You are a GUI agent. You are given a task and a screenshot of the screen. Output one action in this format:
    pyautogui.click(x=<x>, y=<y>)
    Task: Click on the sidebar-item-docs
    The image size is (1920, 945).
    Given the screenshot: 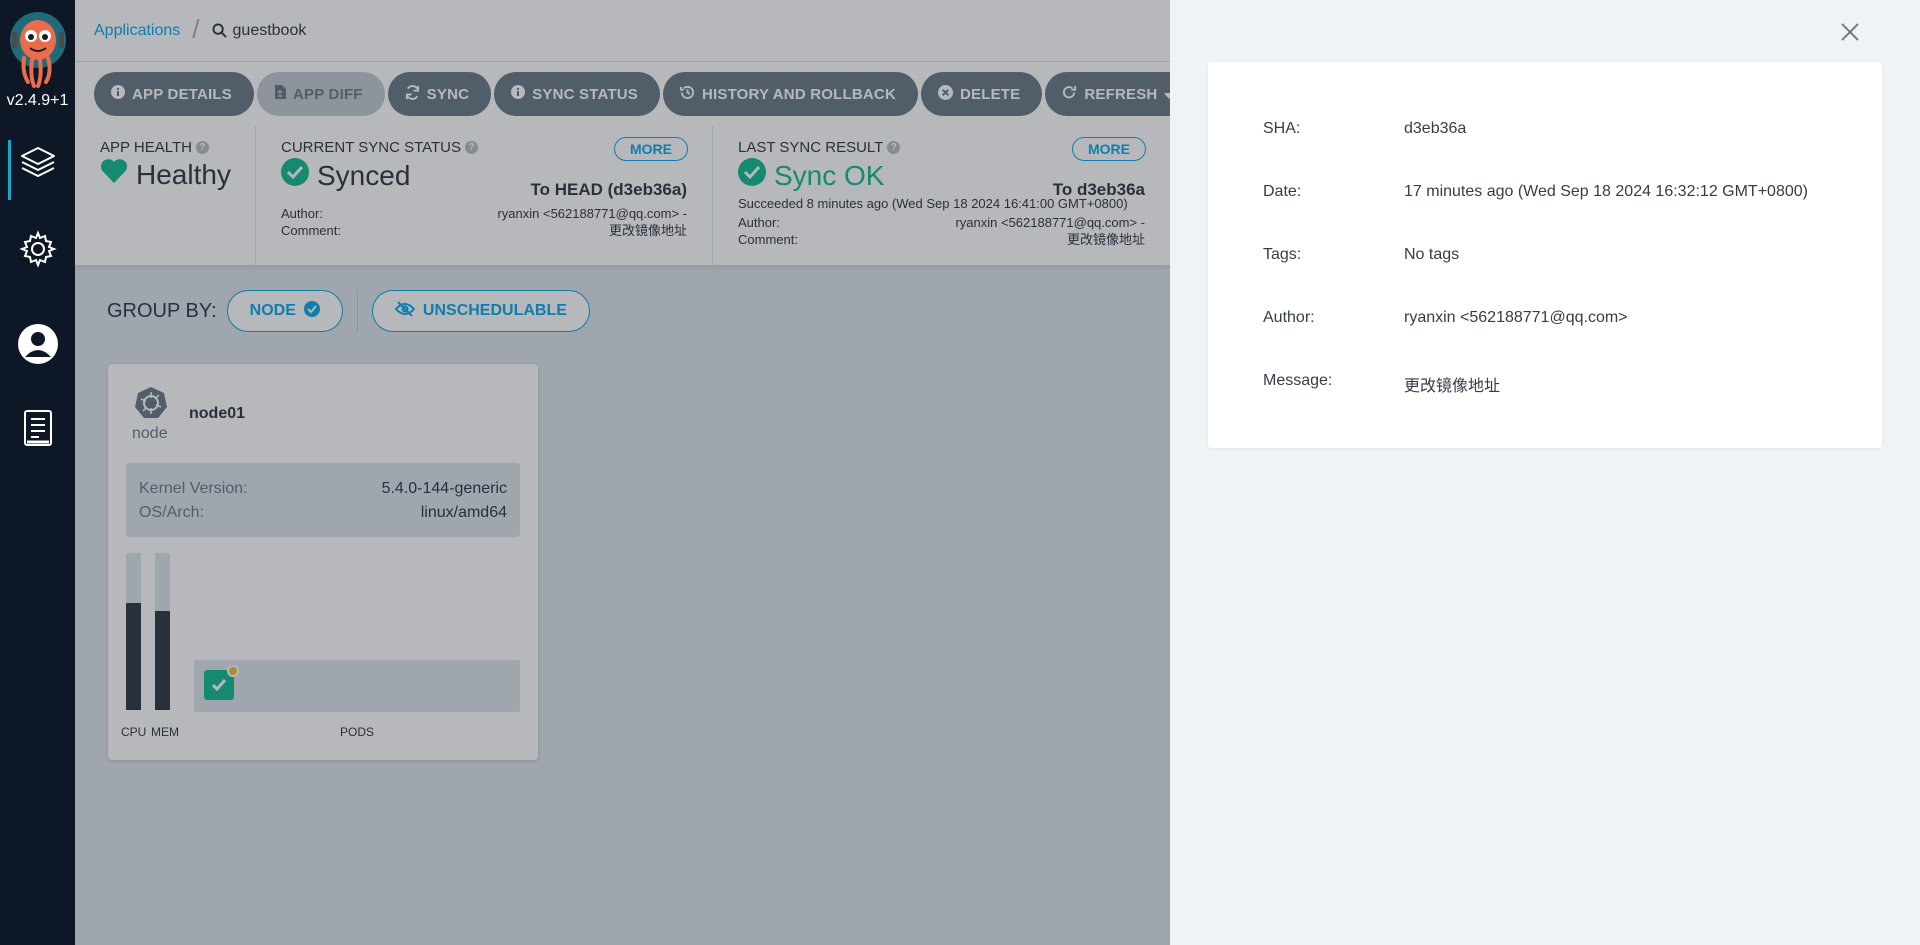 What is the action you would take?
    pyautogui.click(x=37, y=430)
    